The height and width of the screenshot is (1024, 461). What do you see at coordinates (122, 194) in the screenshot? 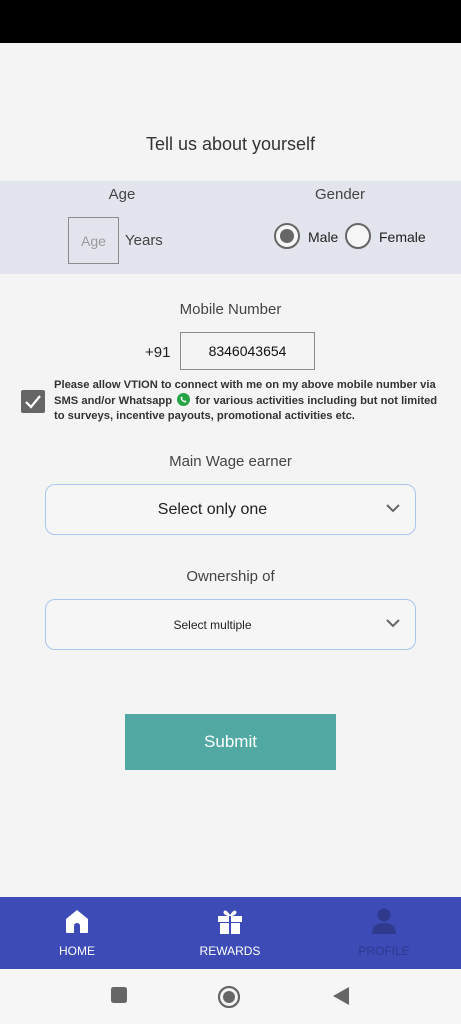
I see `age-label: Age` at bounding box center [122, 194].